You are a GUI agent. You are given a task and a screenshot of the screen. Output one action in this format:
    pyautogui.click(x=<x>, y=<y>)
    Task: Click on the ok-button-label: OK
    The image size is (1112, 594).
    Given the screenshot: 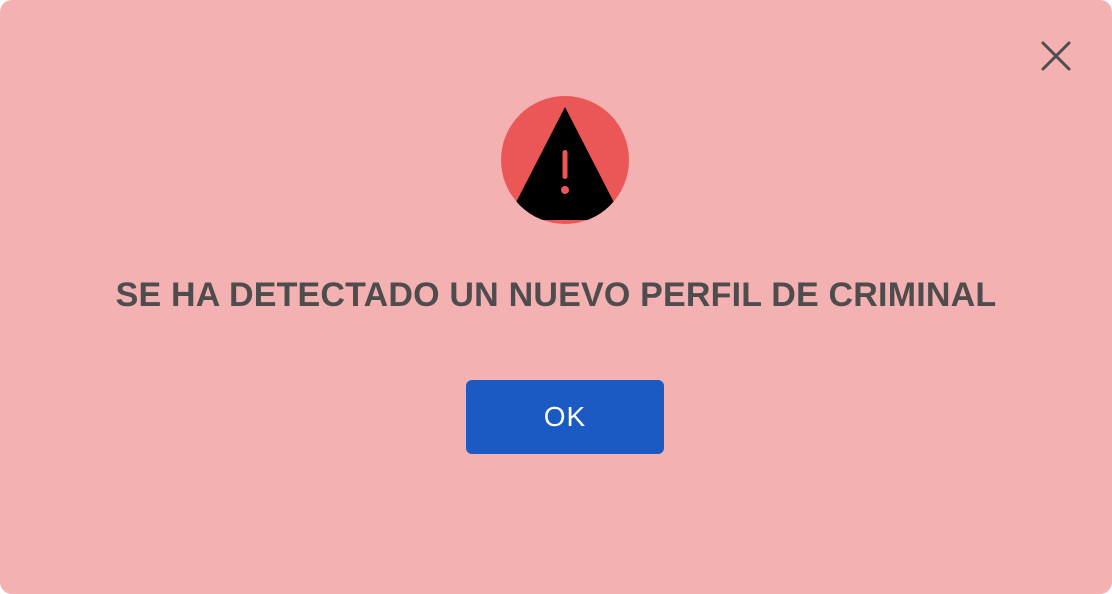 What is the action you would take?
    pyautogui.click(x=565, y=416)
    